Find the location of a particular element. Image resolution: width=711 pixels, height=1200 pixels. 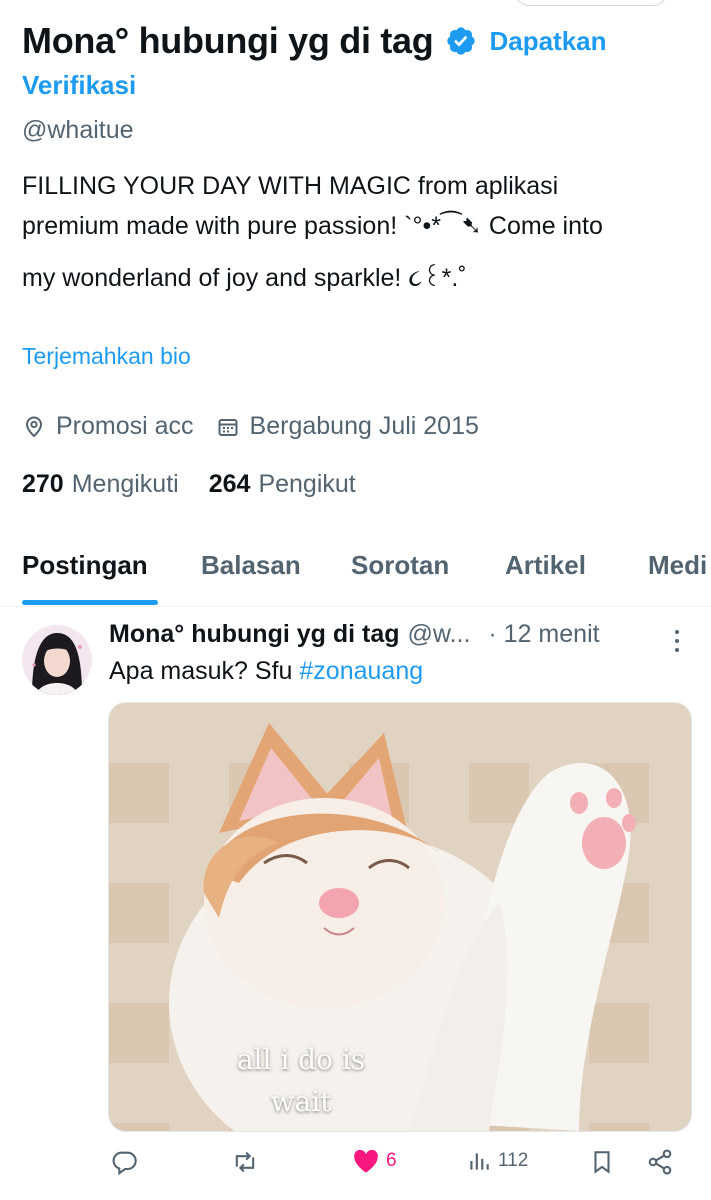

view-count: 112 is located at coordinates (513, 1160).